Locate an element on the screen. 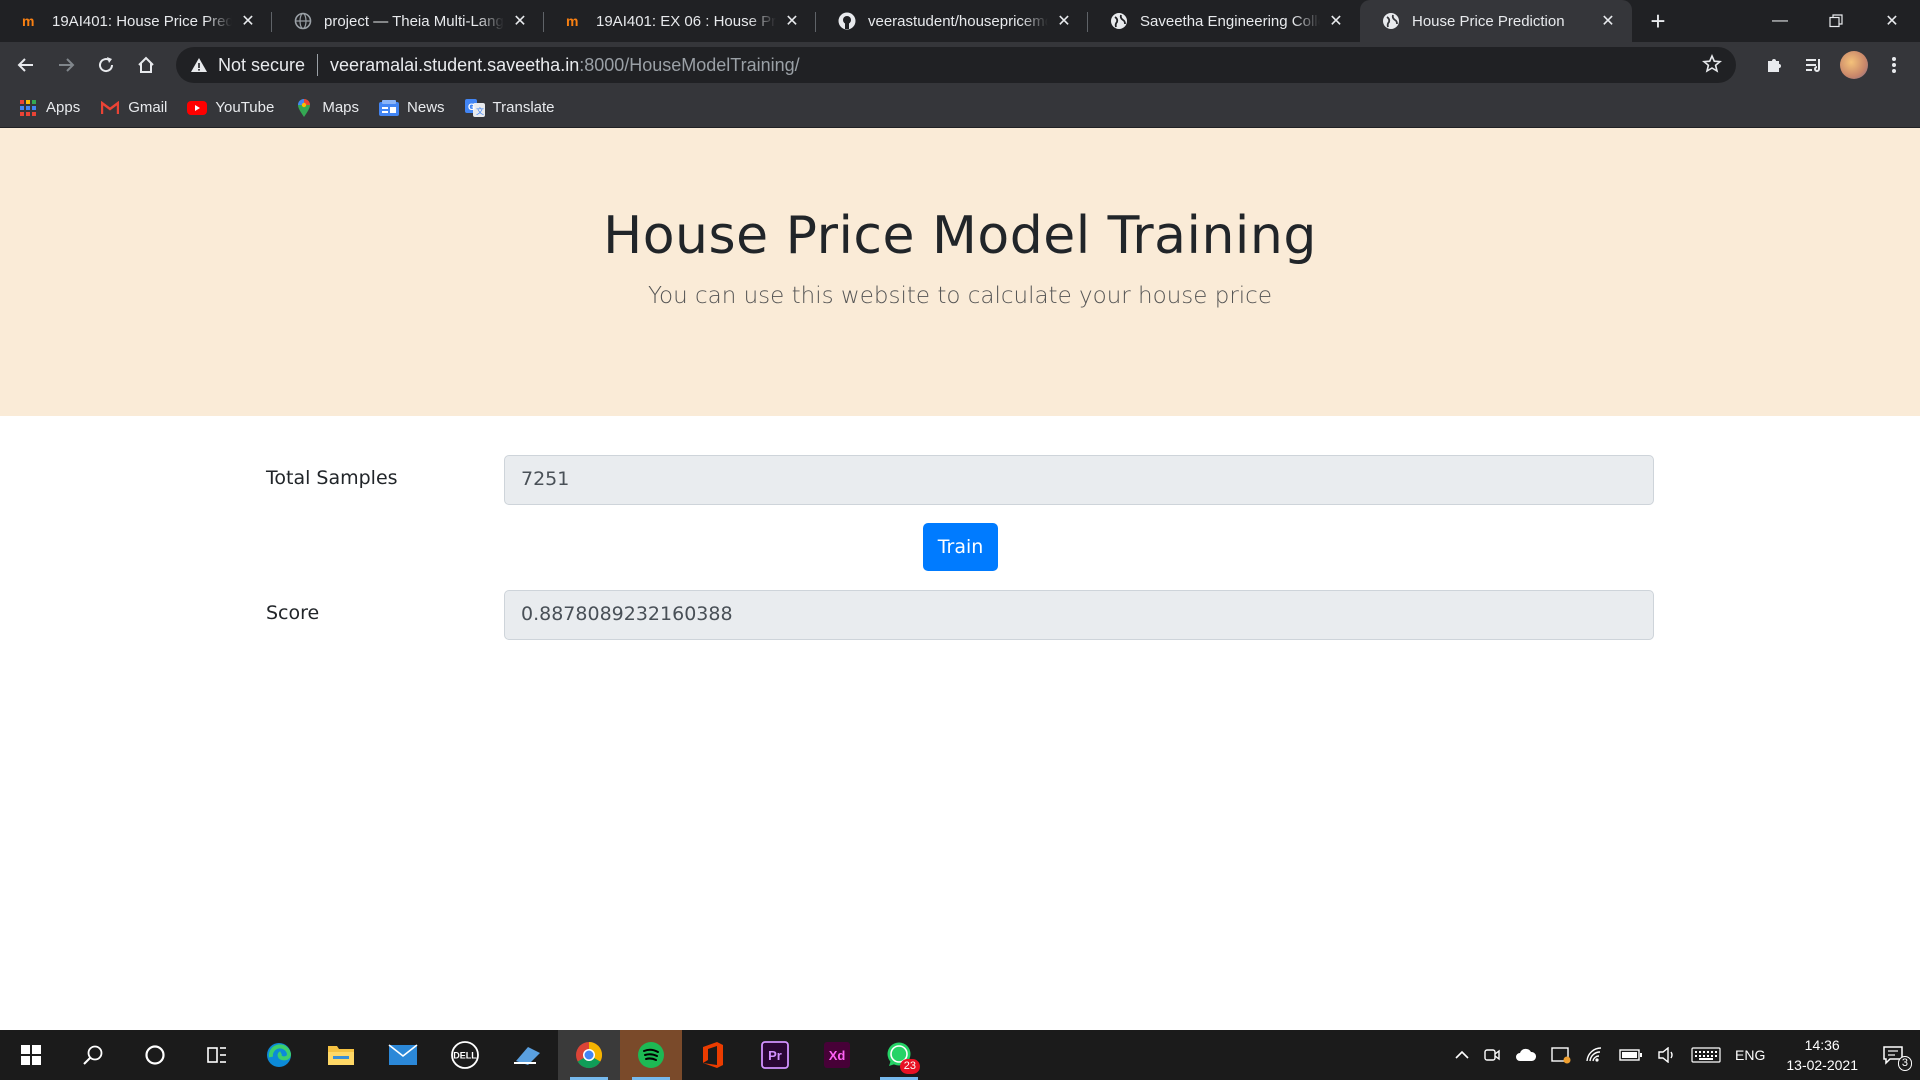  system-tray: ENG 14:36 13-02-2021 3 is located at coordinates (1684, 1055).